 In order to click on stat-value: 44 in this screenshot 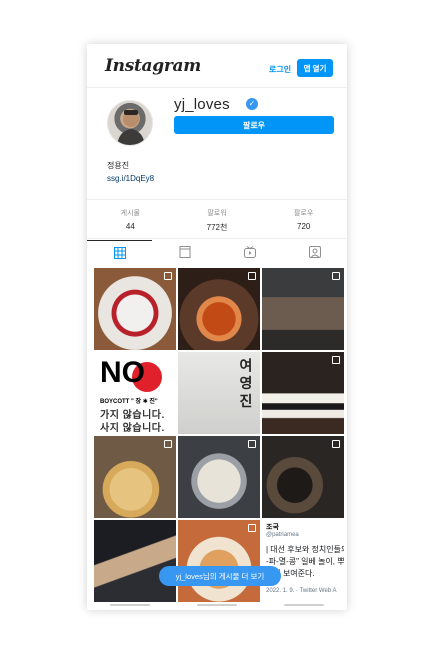, I will do `click(130, 226)`.